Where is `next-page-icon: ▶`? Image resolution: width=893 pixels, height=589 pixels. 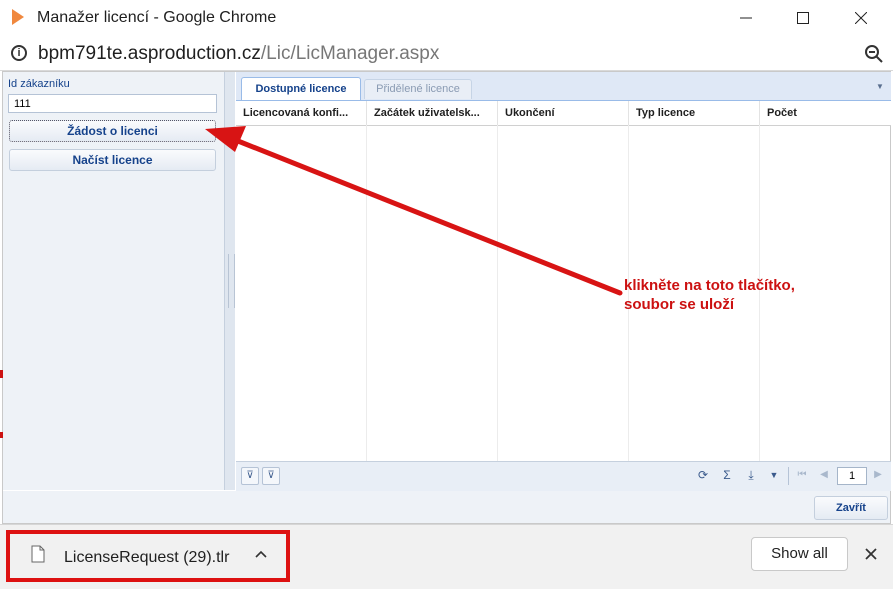
next-page-icon: ▶ is located at coordinates (878, 475).